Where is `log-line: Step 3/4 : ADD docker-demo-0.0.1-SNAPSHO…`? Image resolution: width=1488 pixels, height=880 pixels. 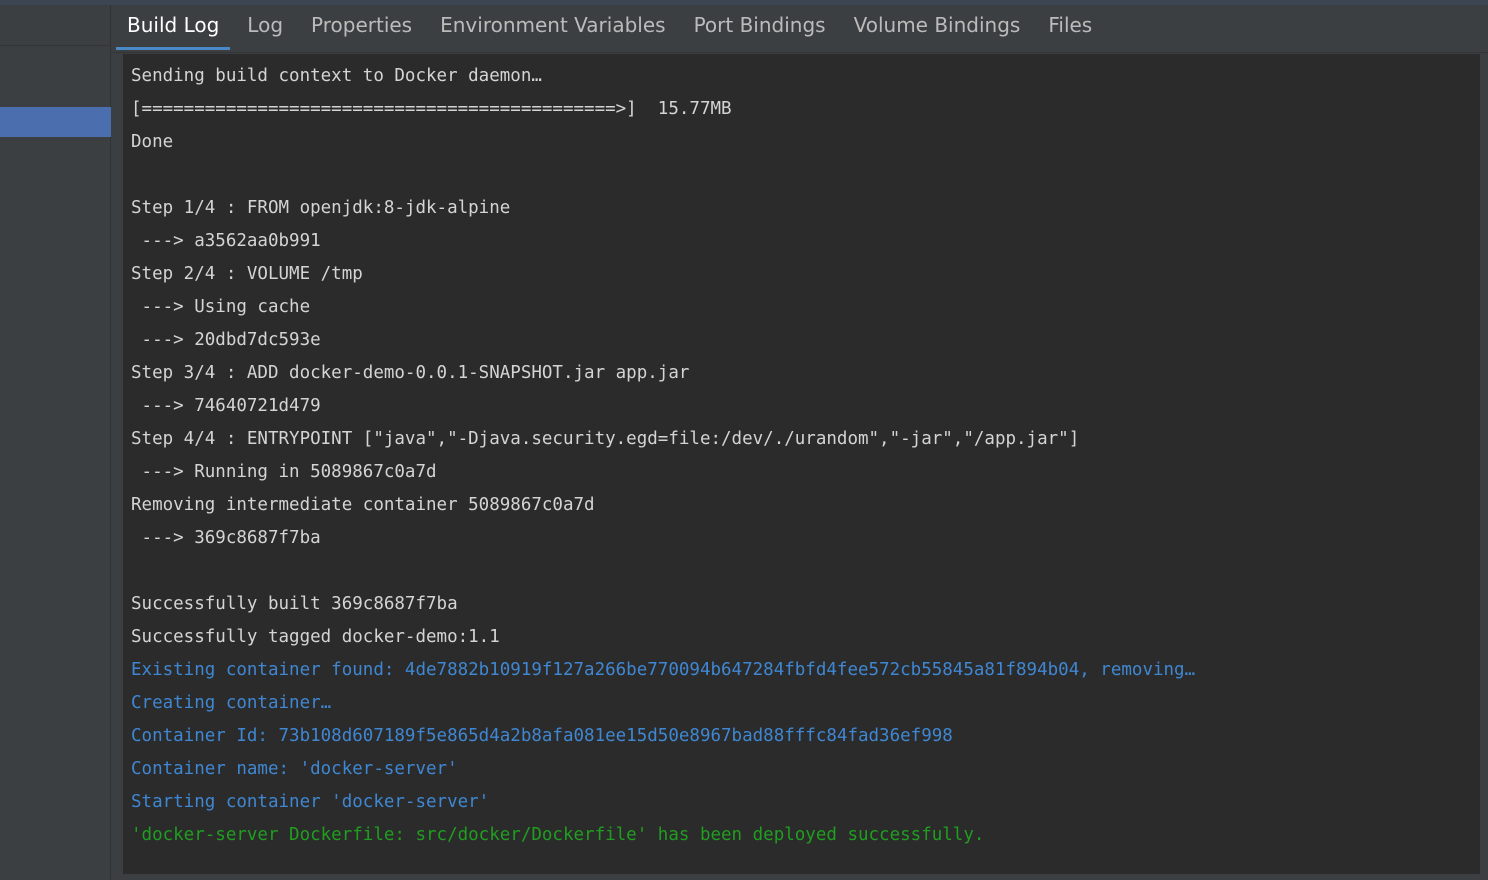 log-line: Step 3/4 : ADD docker-demo-0.0.1-SNAPSHO… is located at coordinates (410, 373).